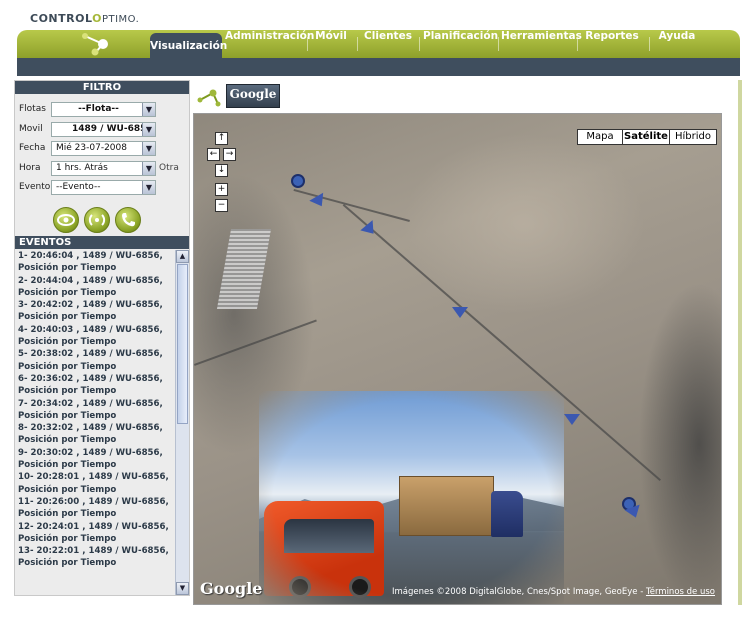 Image resolution: width=750 pixels, height=619 pixels. I want to click on event-line: 2- 20:44:04 , 1489 / WU-6856,, so click(90, 280).